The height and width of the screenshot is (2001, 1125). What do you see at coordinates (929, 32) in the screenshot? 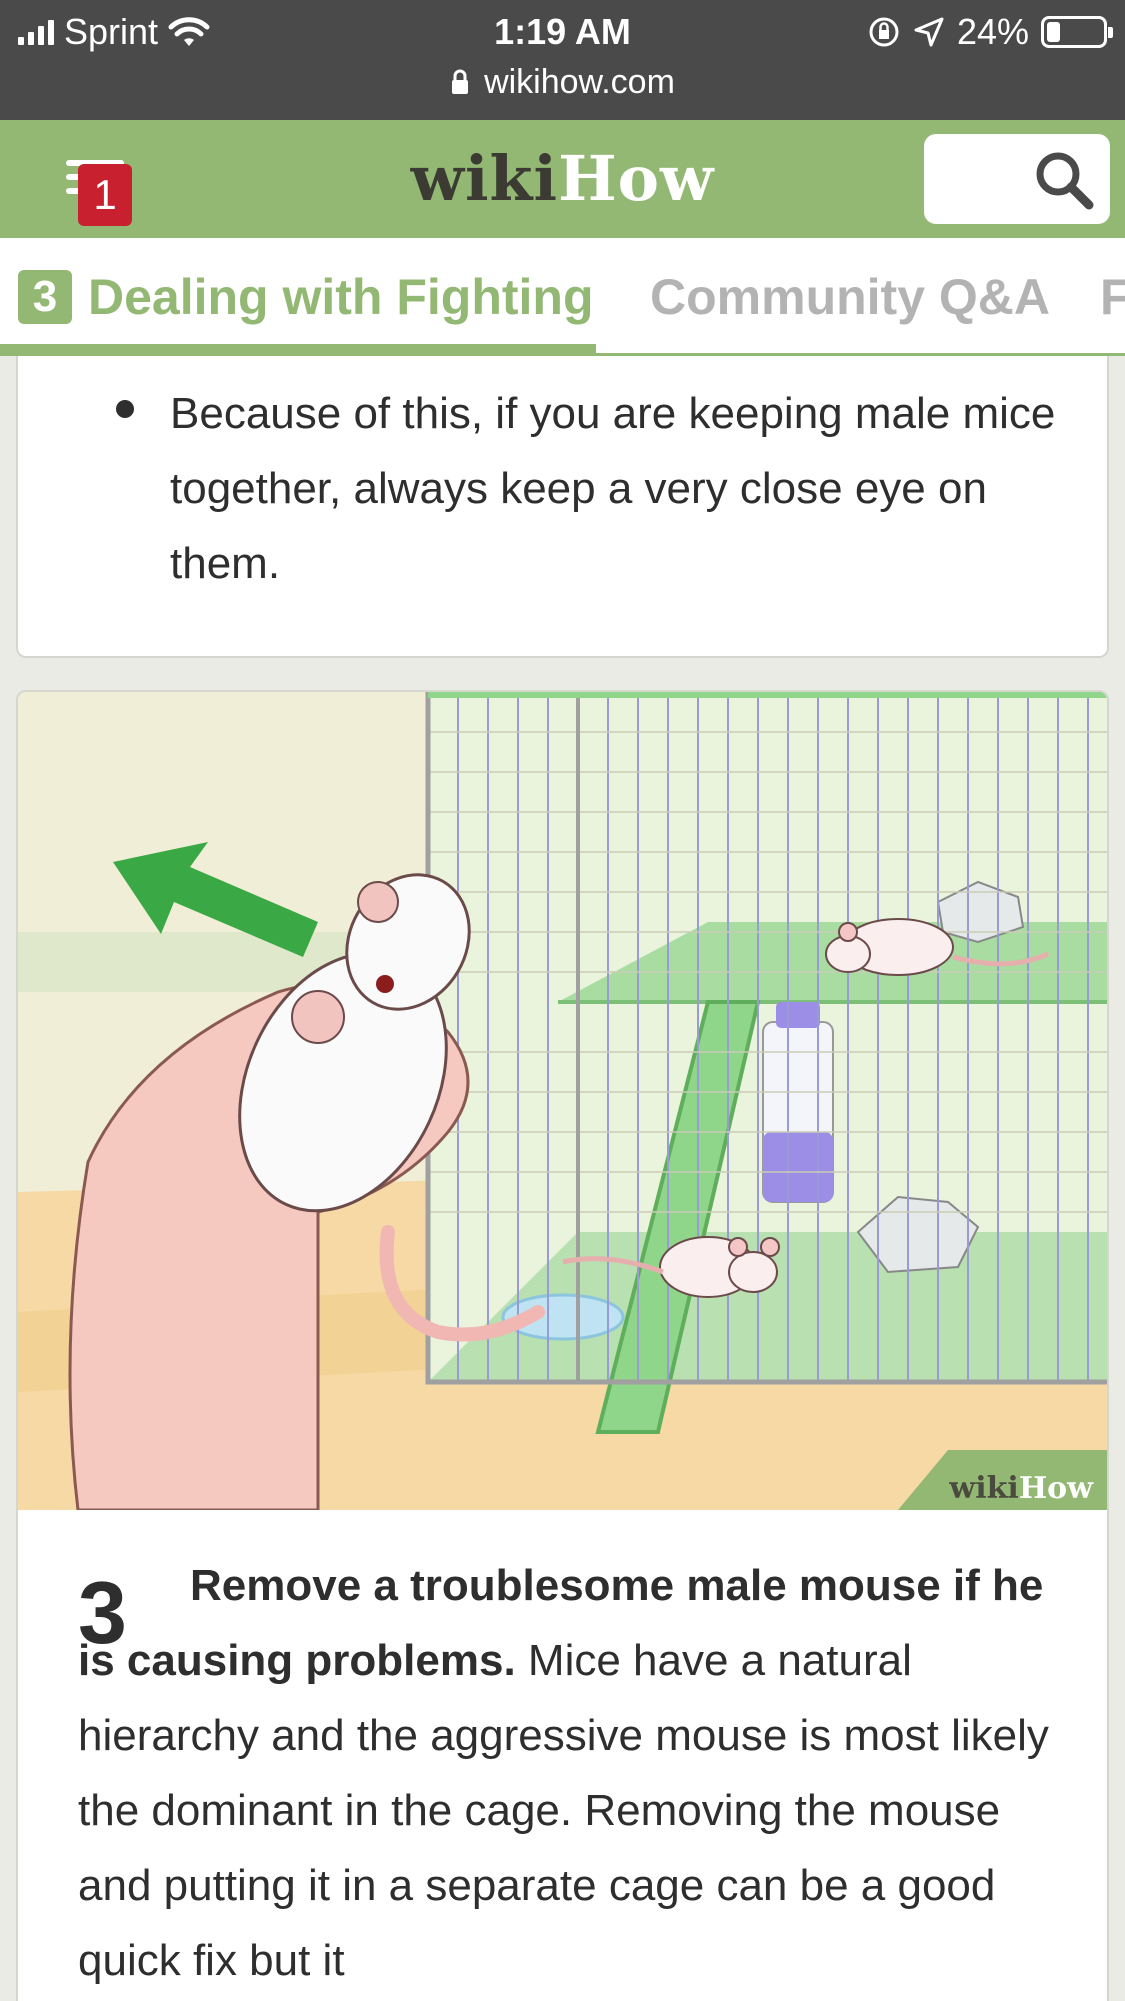
I see `location-arrow-icon` at bounding box center [929, 32].